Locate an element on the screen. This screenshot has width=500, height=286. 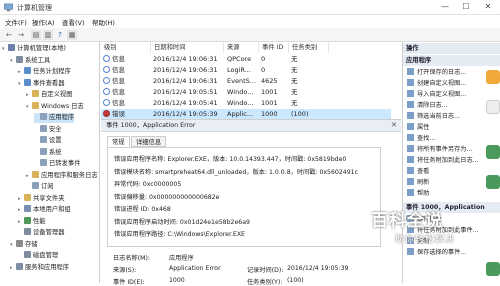
tree-node: 安全 is located at coordinates (48, 129).